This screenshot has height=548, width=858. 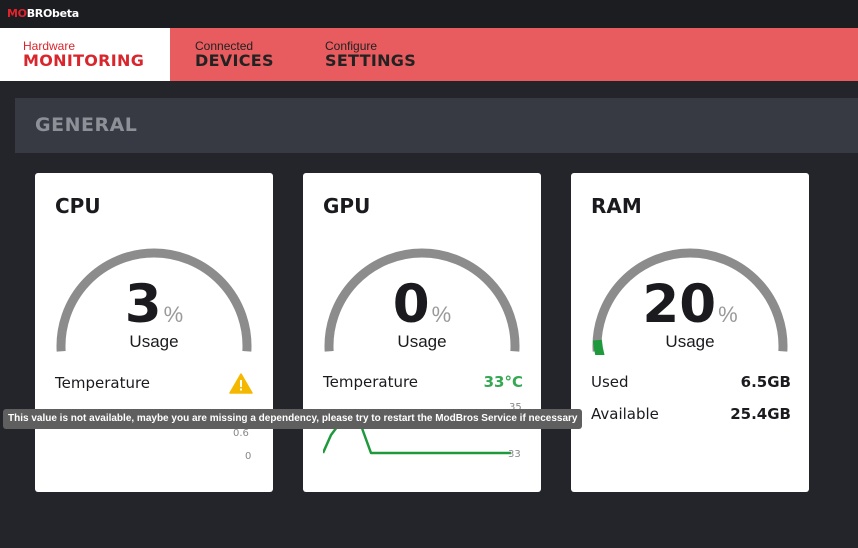 I want to click on gpu-temperature-value: 33°C, so click(x=503, y=382).